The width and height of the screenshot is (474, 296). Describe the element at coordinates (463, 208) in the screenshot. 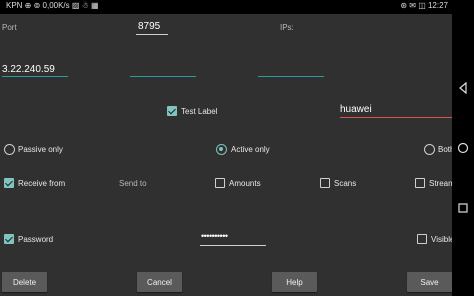

I see `recents-icon` at that location.